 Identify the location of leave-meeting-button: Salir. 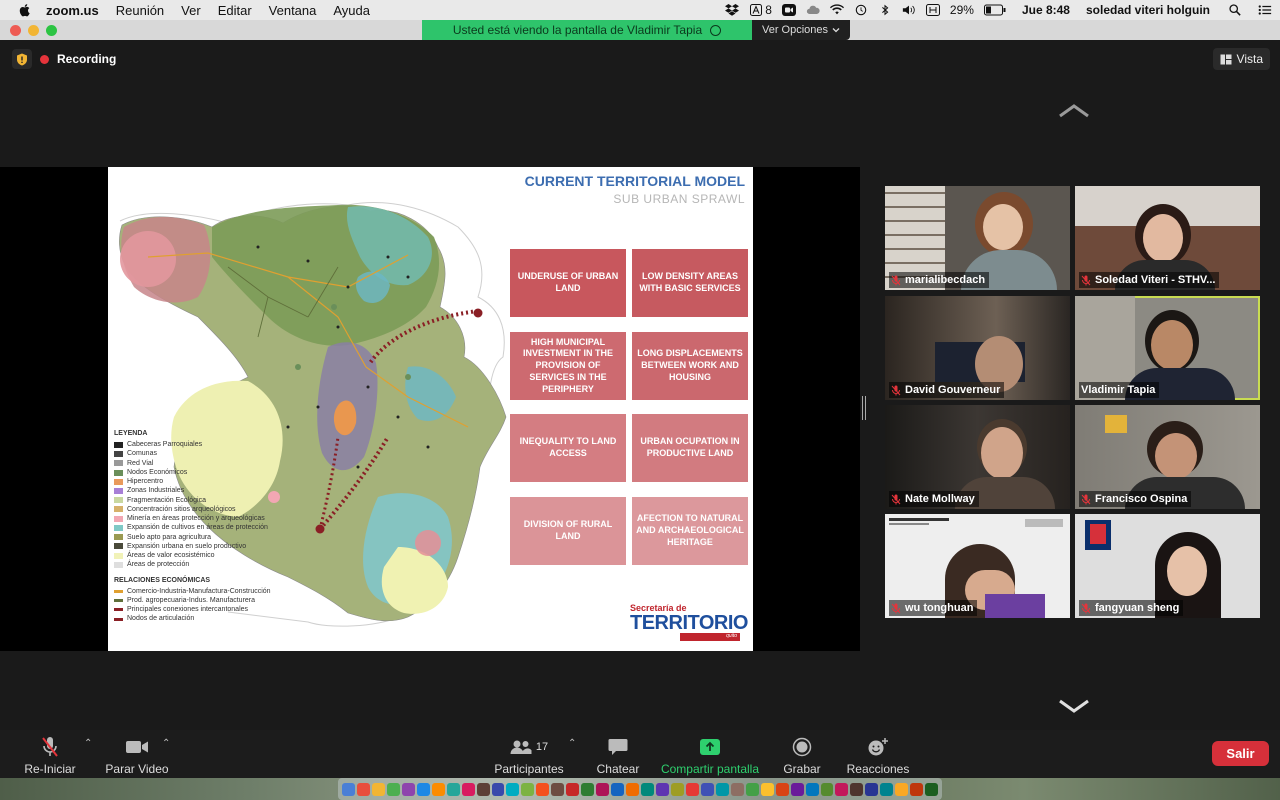
(1240, 753).